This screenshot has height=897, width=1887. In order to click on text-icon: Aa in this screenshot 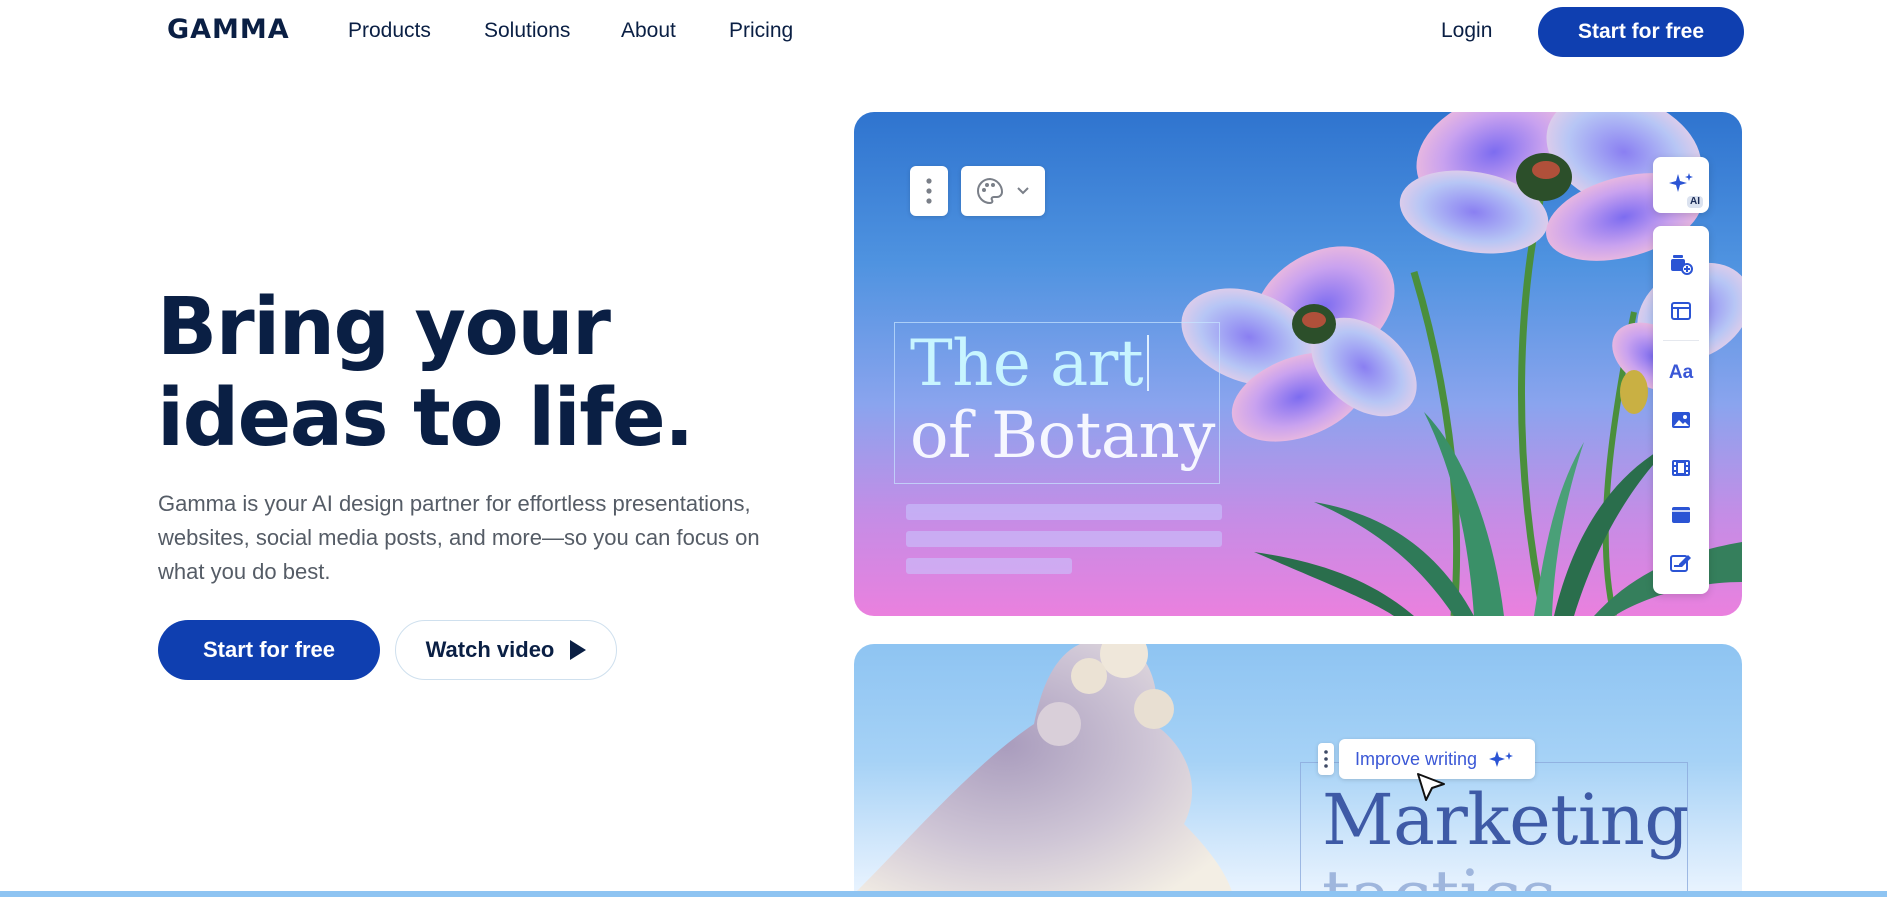, I will do `click(1681, 372)`.